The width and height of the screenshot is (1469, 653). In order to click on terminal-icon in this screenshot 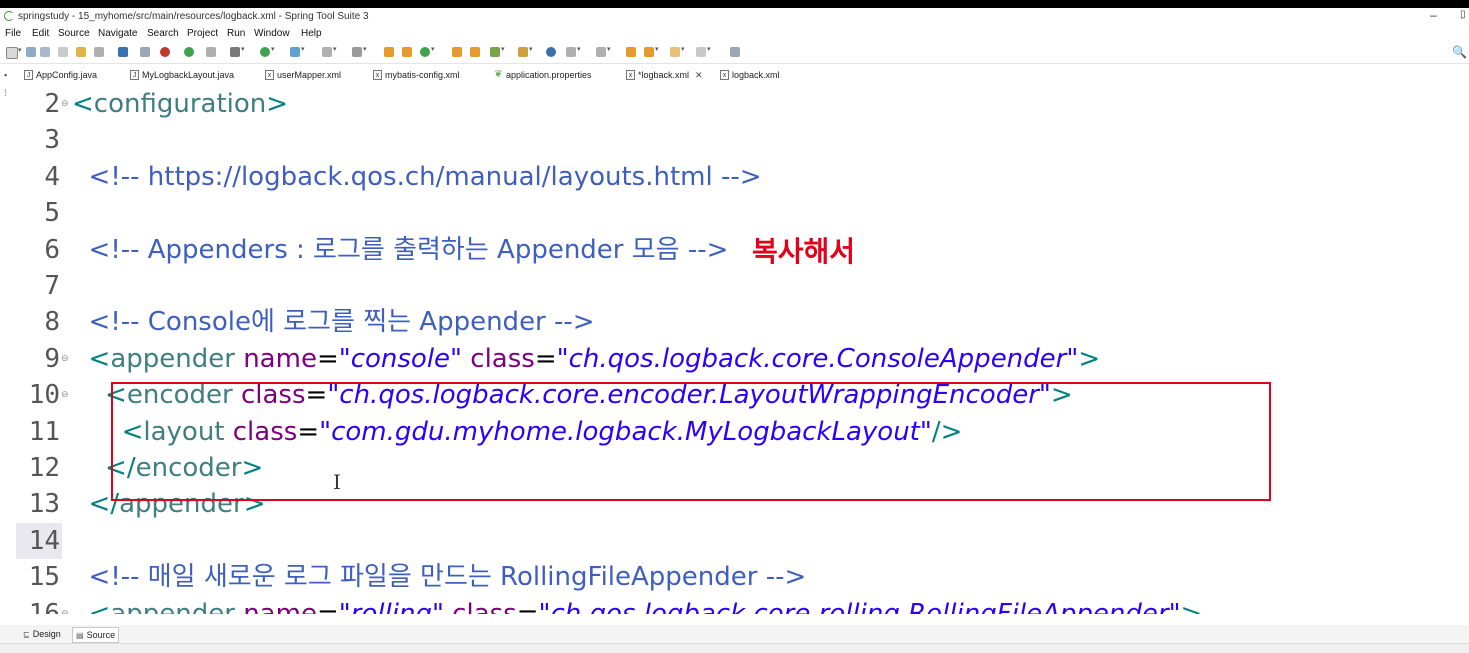, I will do `click(123, 52)`.